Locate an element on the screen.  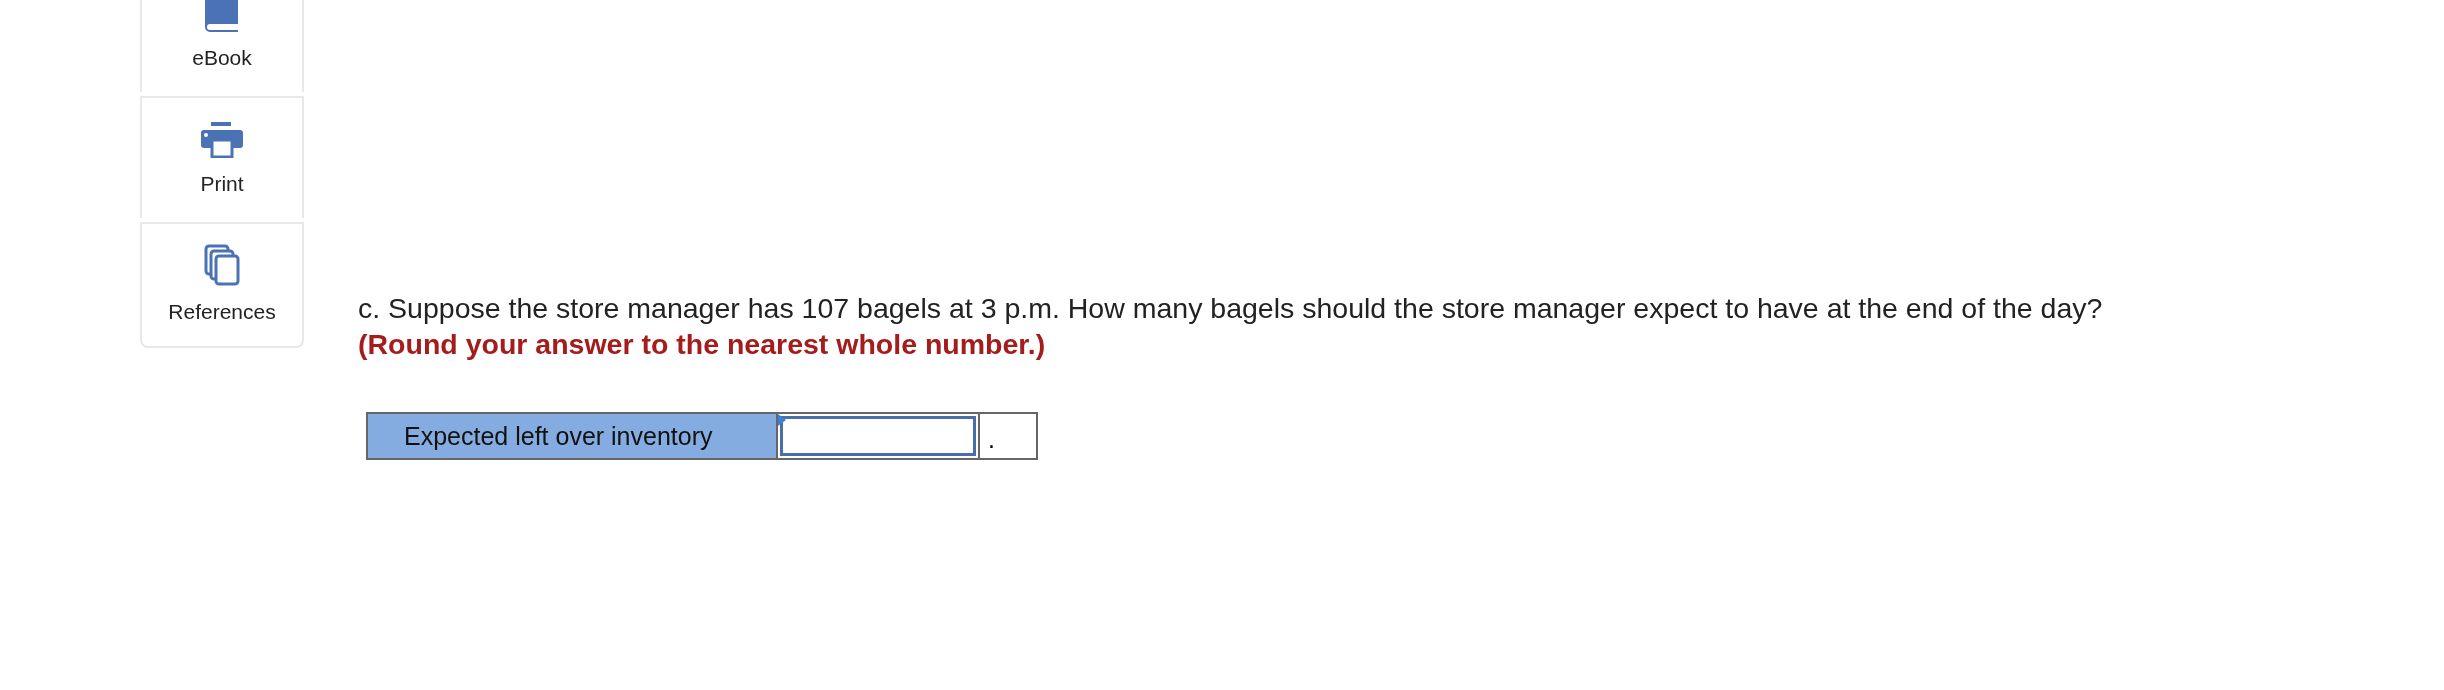
sidebar-item: eBook is located at coordinates (222, 46).